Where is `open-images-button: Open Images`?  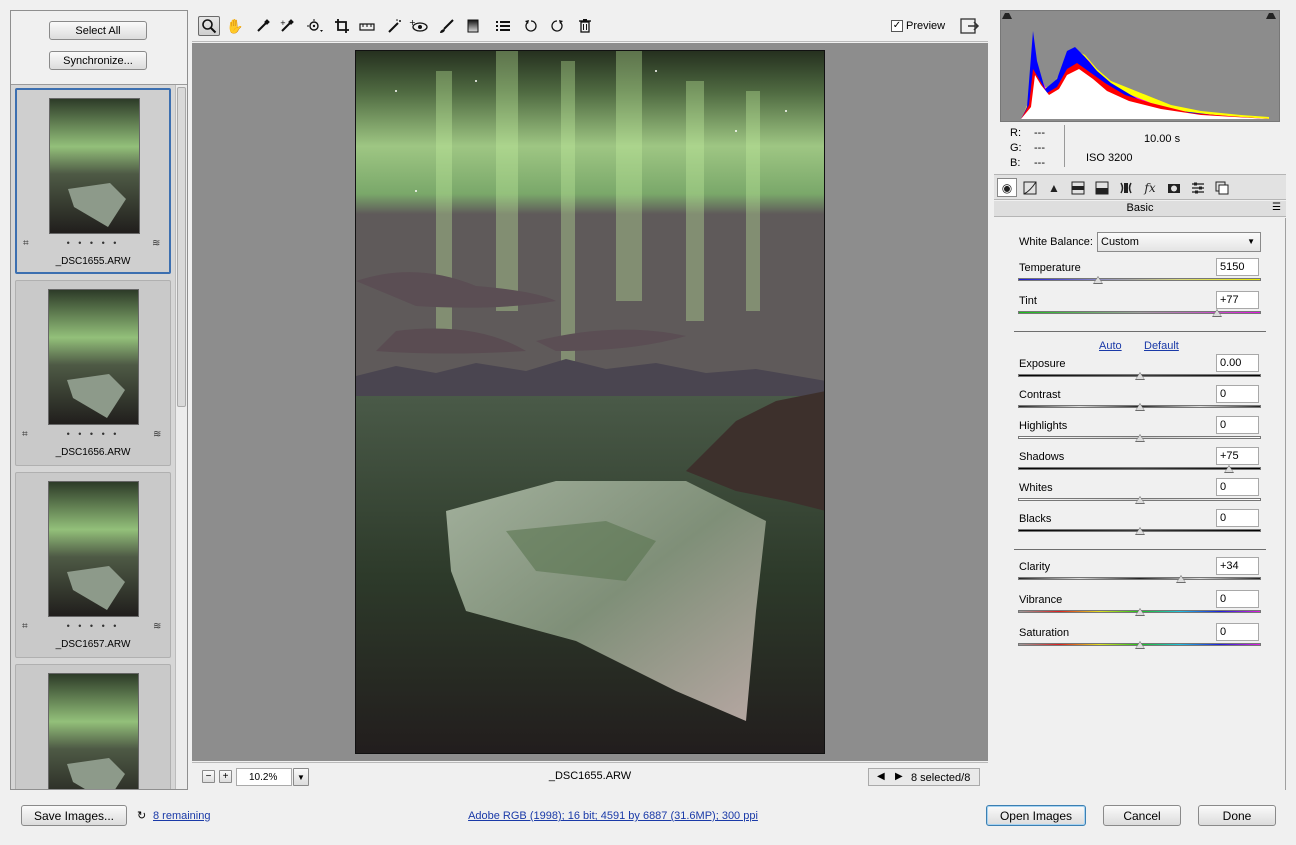 open-images-button: Open Images is located at coordinates (1036, 815).